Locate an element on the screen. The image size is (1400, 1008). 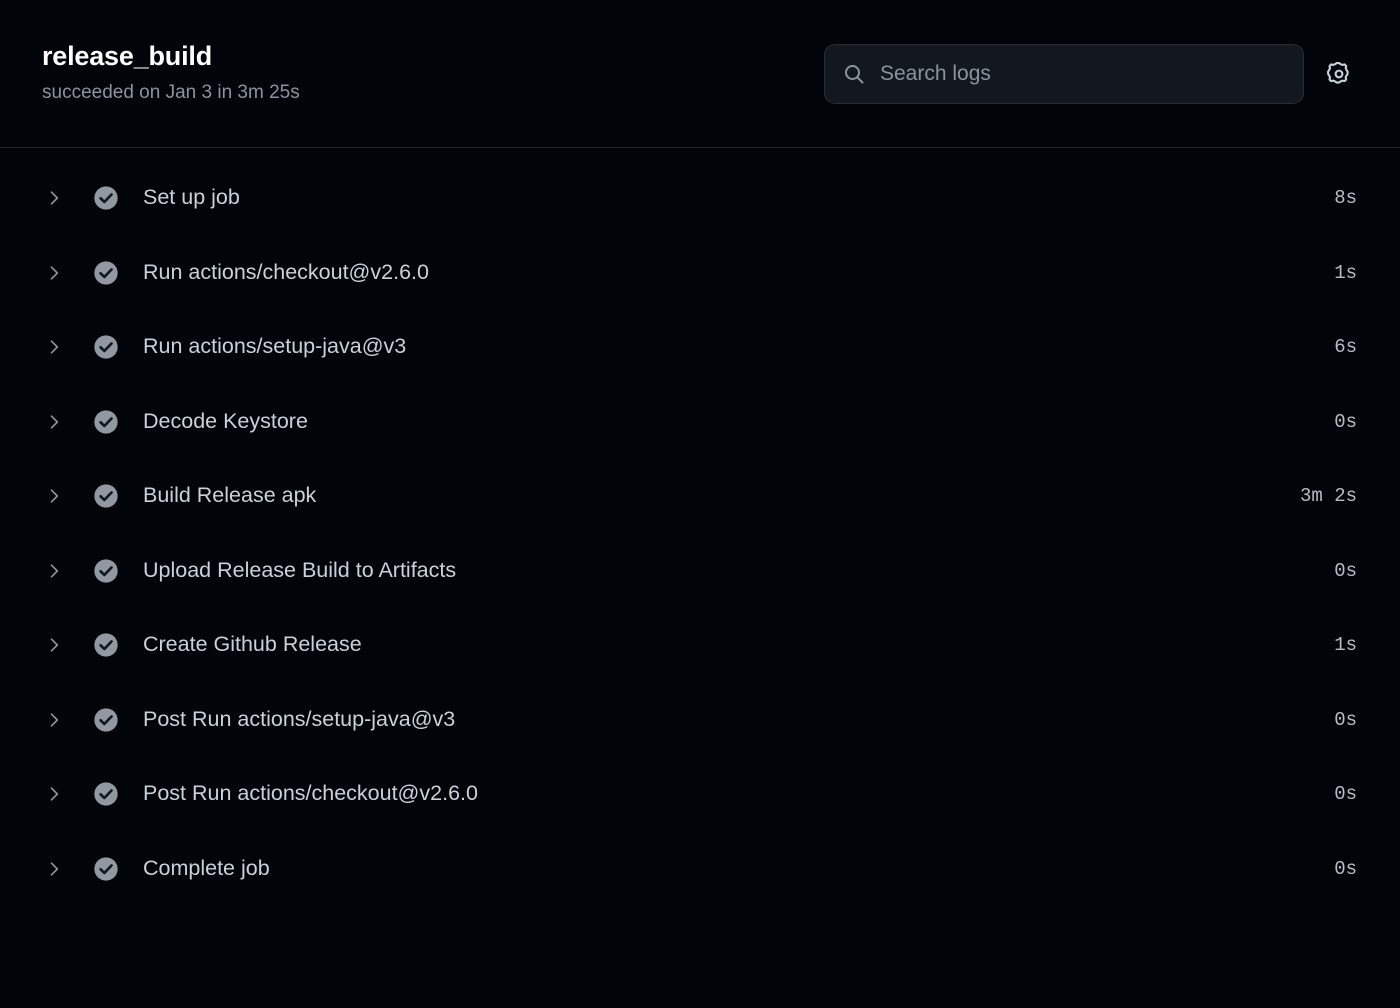
job-status-summary: succeeded on Jan 3 in 3m 25s is located at coordinates (171, 92).